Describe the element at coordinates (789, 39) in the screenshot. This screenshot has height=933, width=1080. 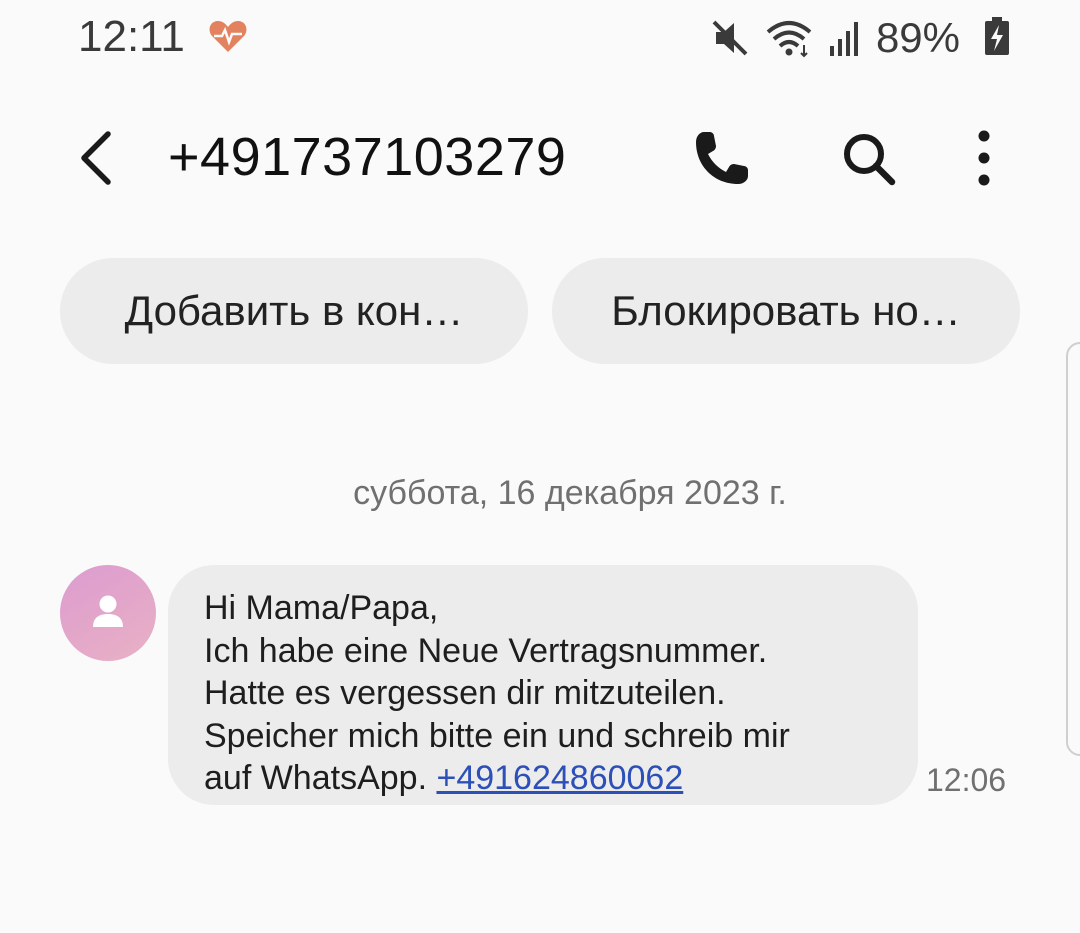
I see `wifi-icon` at that location.